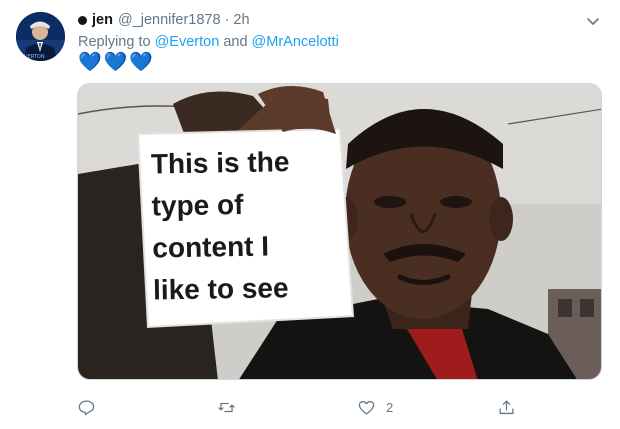 This screenshot has width=620, height=429. Describe the element at coordinates (33, 57) in the screenshot. I see `svg-text: EVERTON` at that location.